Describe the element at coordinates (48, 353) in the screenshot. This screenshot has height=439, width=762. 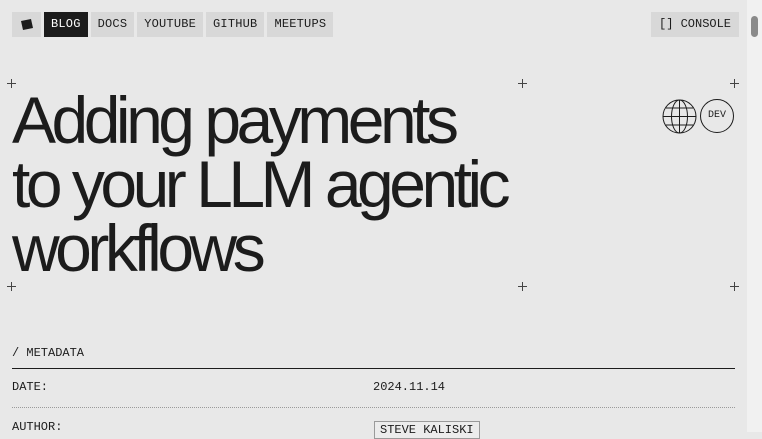
I see `metadata-heading: / METADATA` at that location.